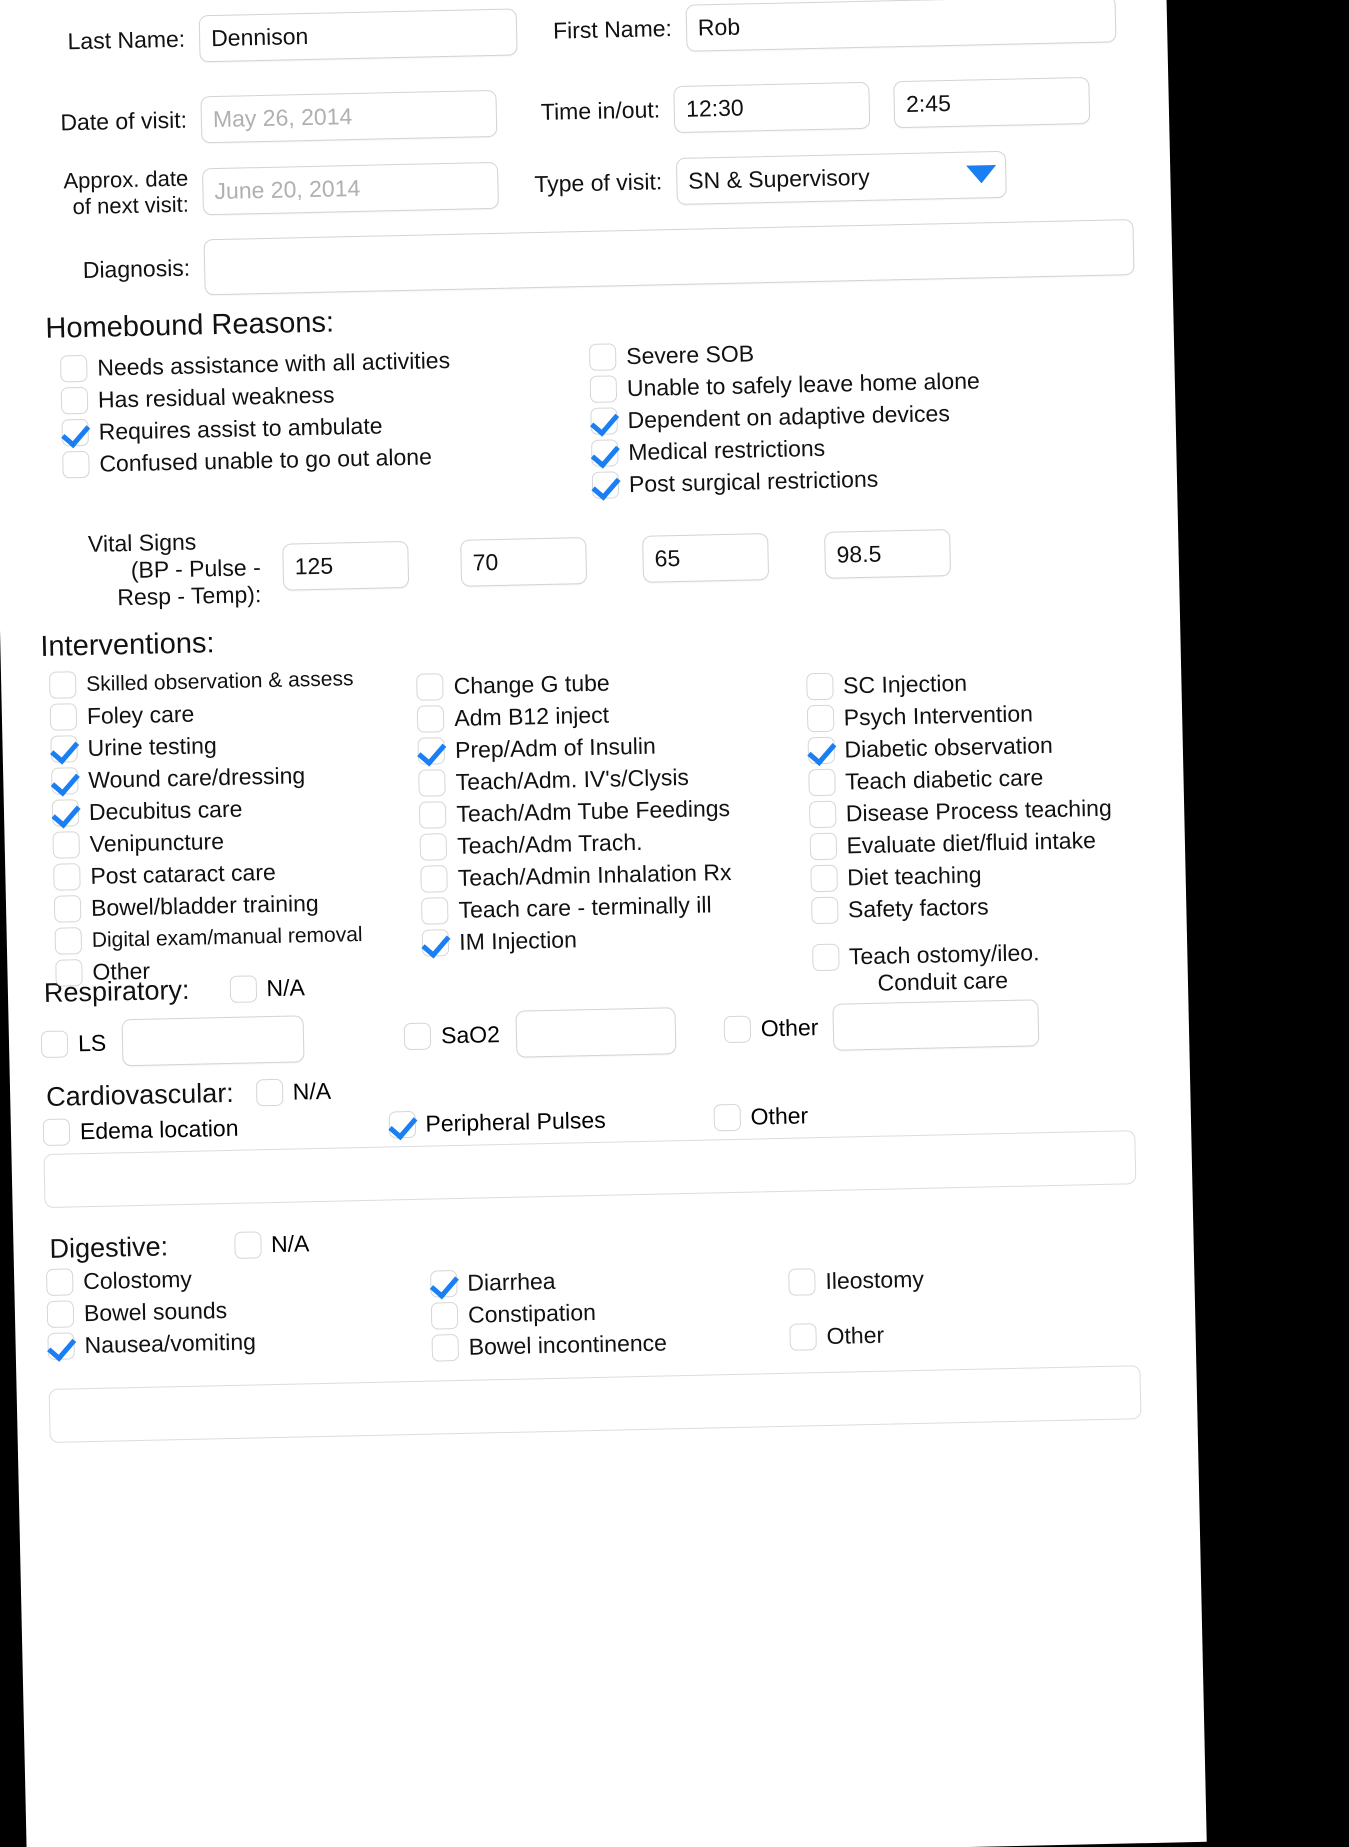  Describe the element at coordinates (600, 1280) in the screenshot. I see `digestive-item: Diarrhea` at that location.